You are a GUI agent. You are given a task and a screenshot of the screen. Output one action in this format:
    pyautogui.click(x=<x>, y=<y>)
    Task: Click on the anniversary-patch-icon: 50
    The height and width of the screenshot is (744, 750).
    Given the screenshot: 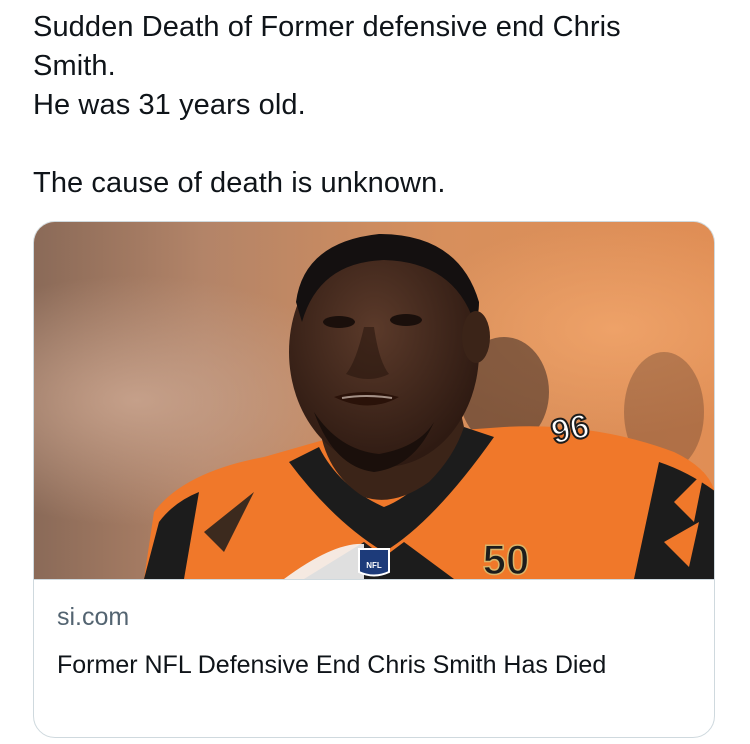 What is the action you would take?
    pyautogui.click(x=506, y=557)
    